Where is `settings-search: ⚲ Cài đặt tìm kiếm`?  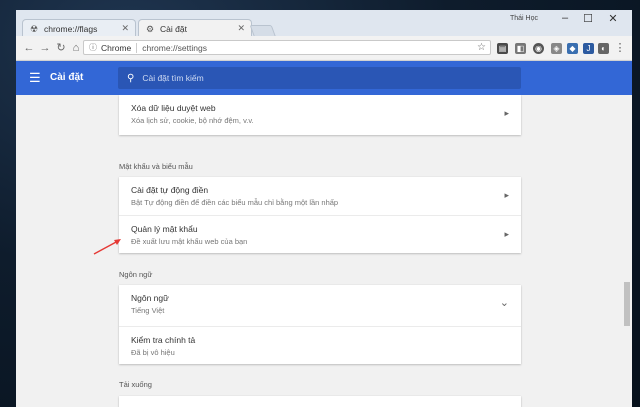
settings-search: ⚲ Cài đặt tìm kiếm is located at coordinates (319, 78).